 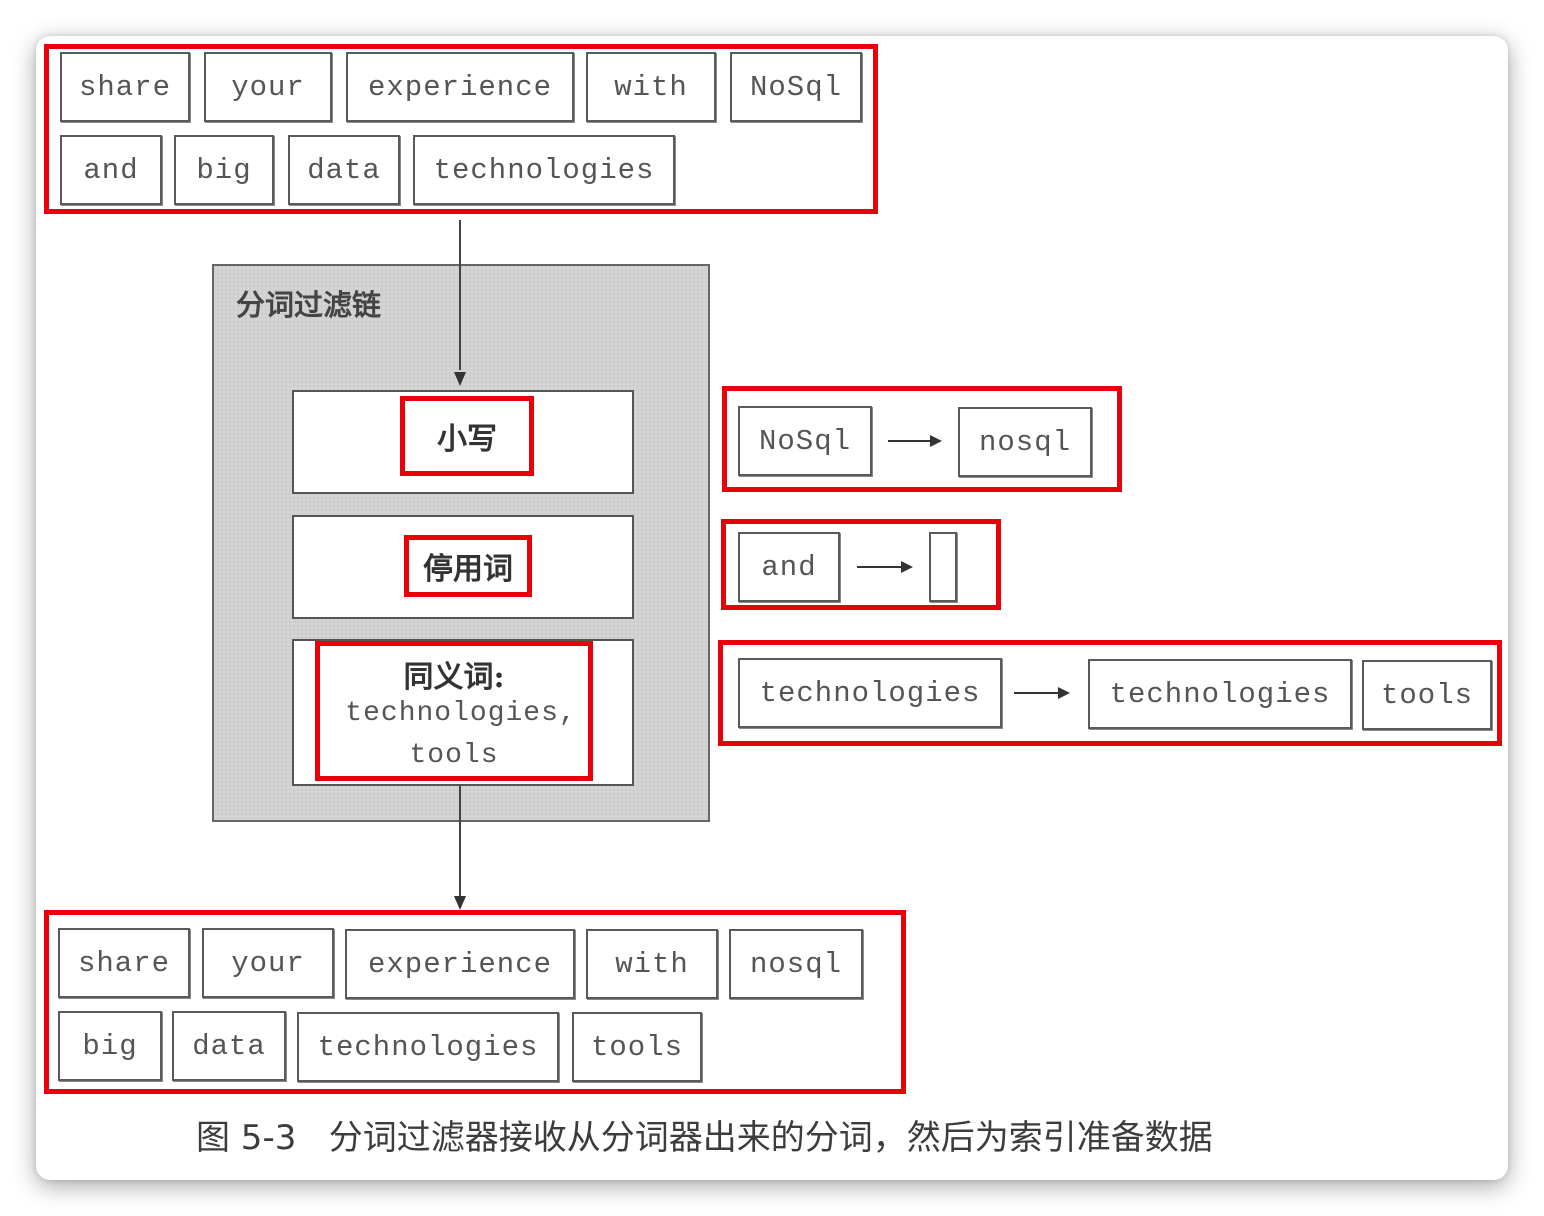 What do you see at coordinates (1427, 695) in the screenshot?
I see `synonym-example-output: tools` at bounding box center [1427, 695].